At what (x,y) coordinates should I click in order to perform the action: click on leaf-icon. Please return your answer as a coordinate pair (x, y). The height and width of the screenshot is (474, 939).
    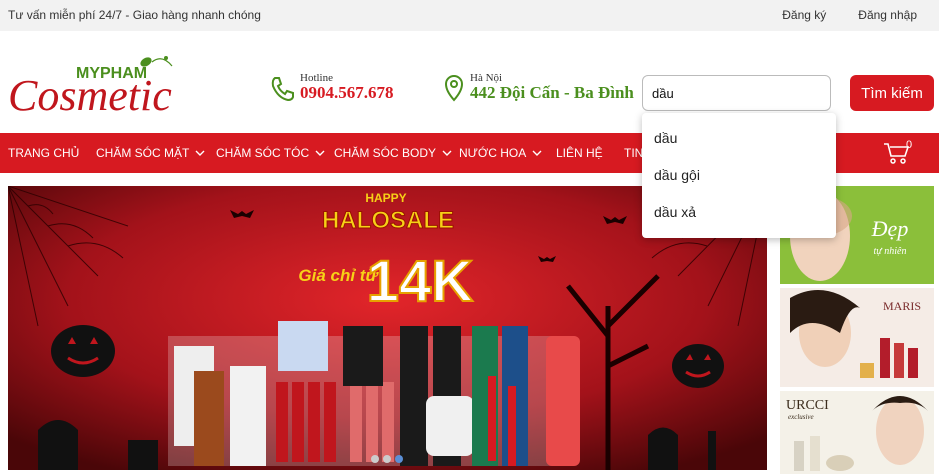
    Looking at the image, I should click on (156, 61).